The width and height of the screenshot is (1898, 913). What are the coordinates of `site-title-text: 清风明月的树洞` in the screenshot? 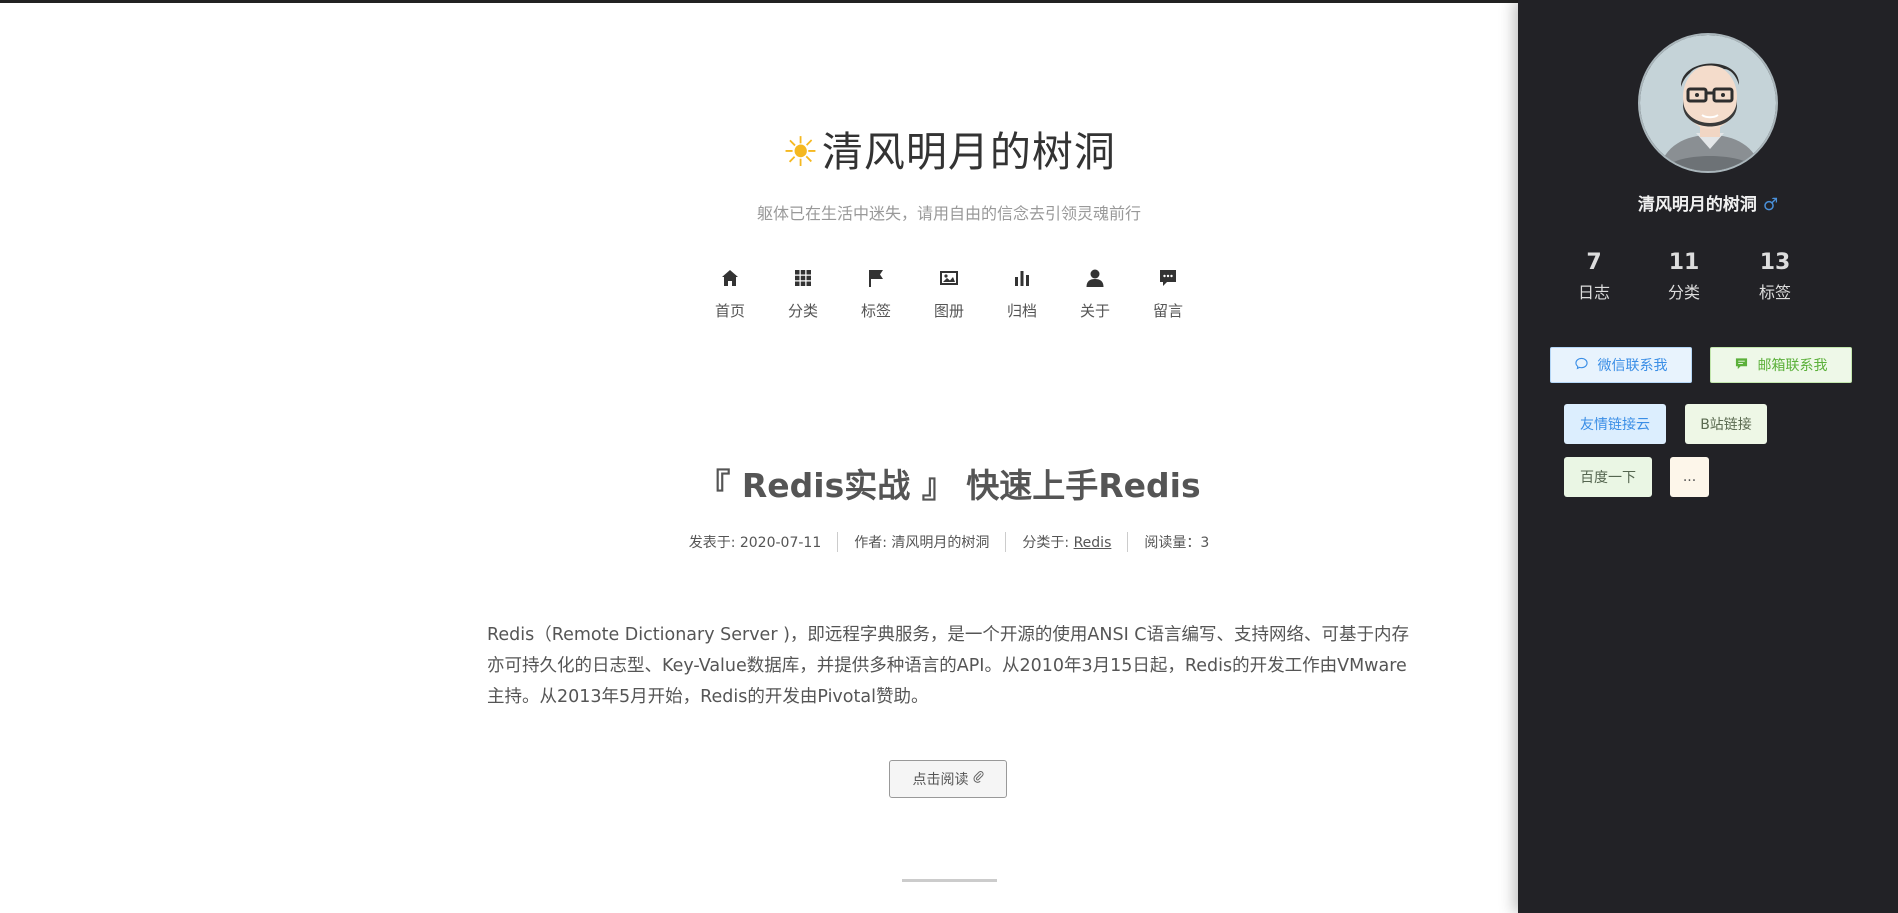 It's located at (968, 152).